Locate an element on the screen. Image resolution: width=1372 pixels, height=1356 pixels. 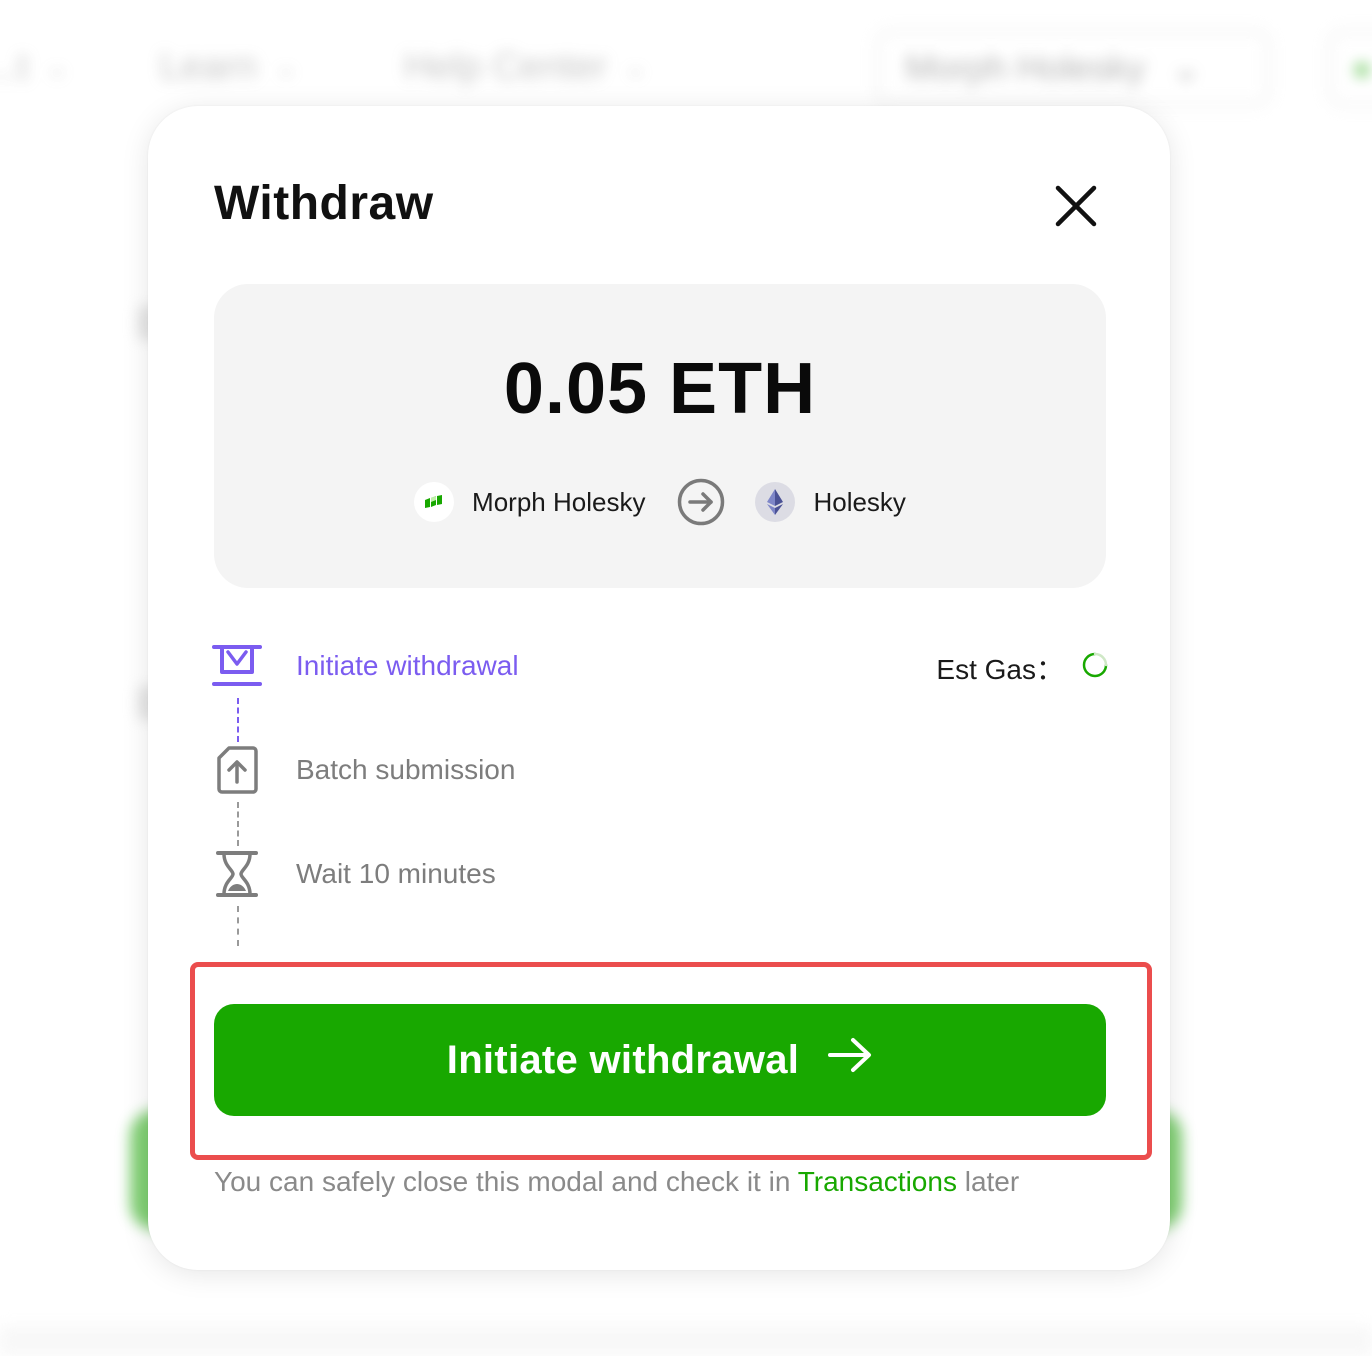
file-upload-icon is located at coordinates (237, 770).